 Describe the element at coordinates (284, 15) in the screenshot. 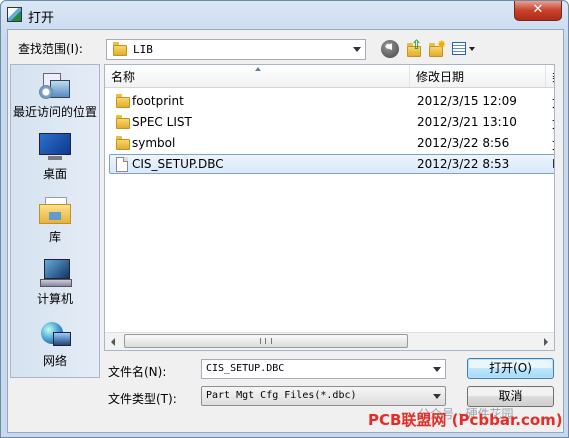

I see `title-bar: 打开 ✕` at that location.